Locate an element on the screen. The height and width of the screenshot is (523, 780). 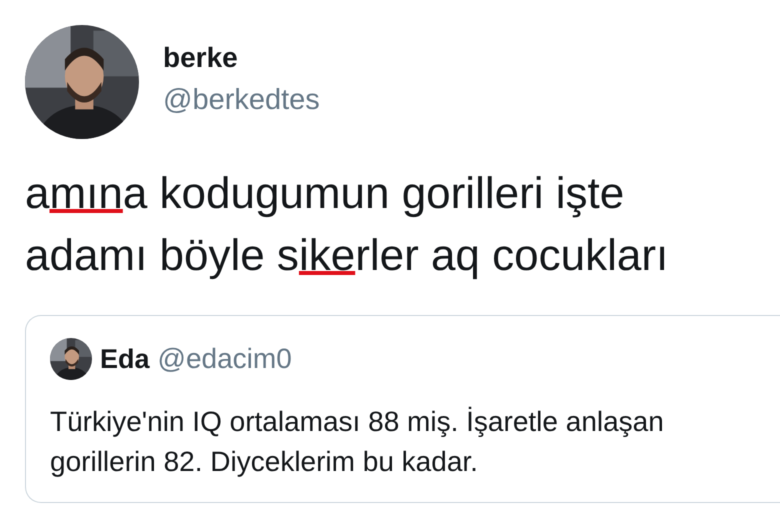
quote-text: Türkiye'nin IQ ortalaması 88 miş. İşaretle anlaşan gorillerin 82. Diyceklerim bu kadar. is located at coordinates (357, 442).